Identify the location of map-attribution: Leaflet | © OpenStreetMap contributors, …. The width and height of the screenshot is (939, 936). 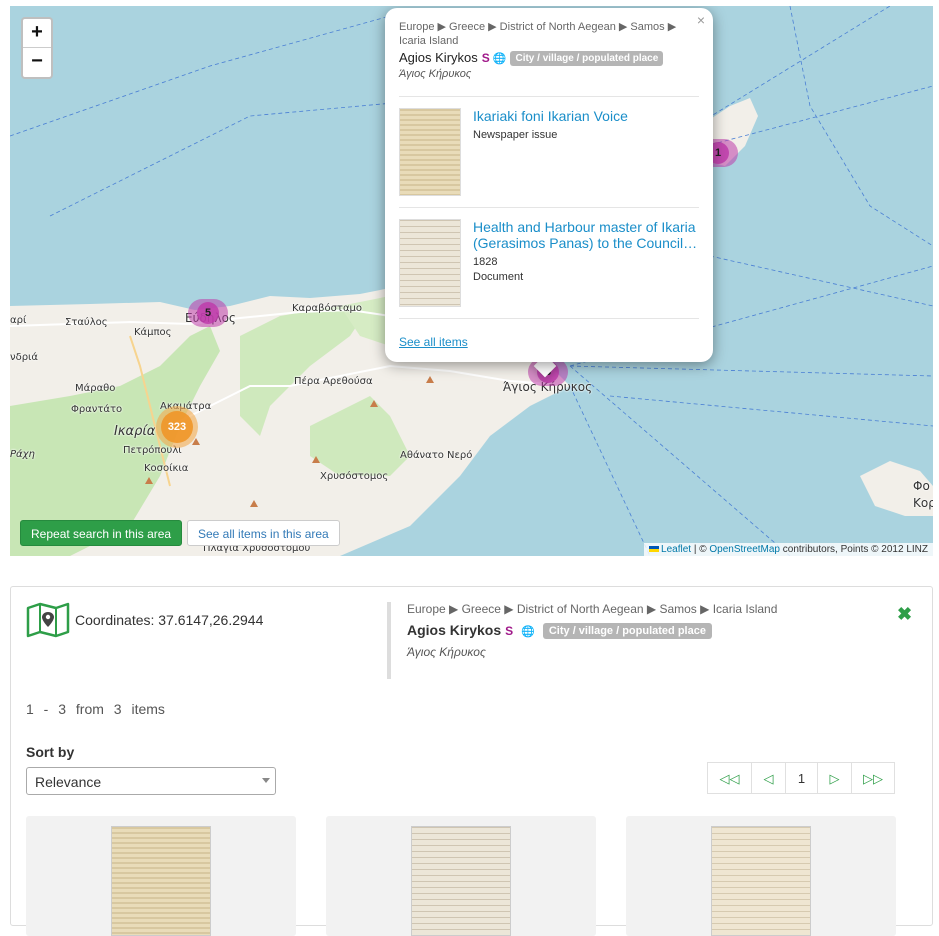
(788, 549).